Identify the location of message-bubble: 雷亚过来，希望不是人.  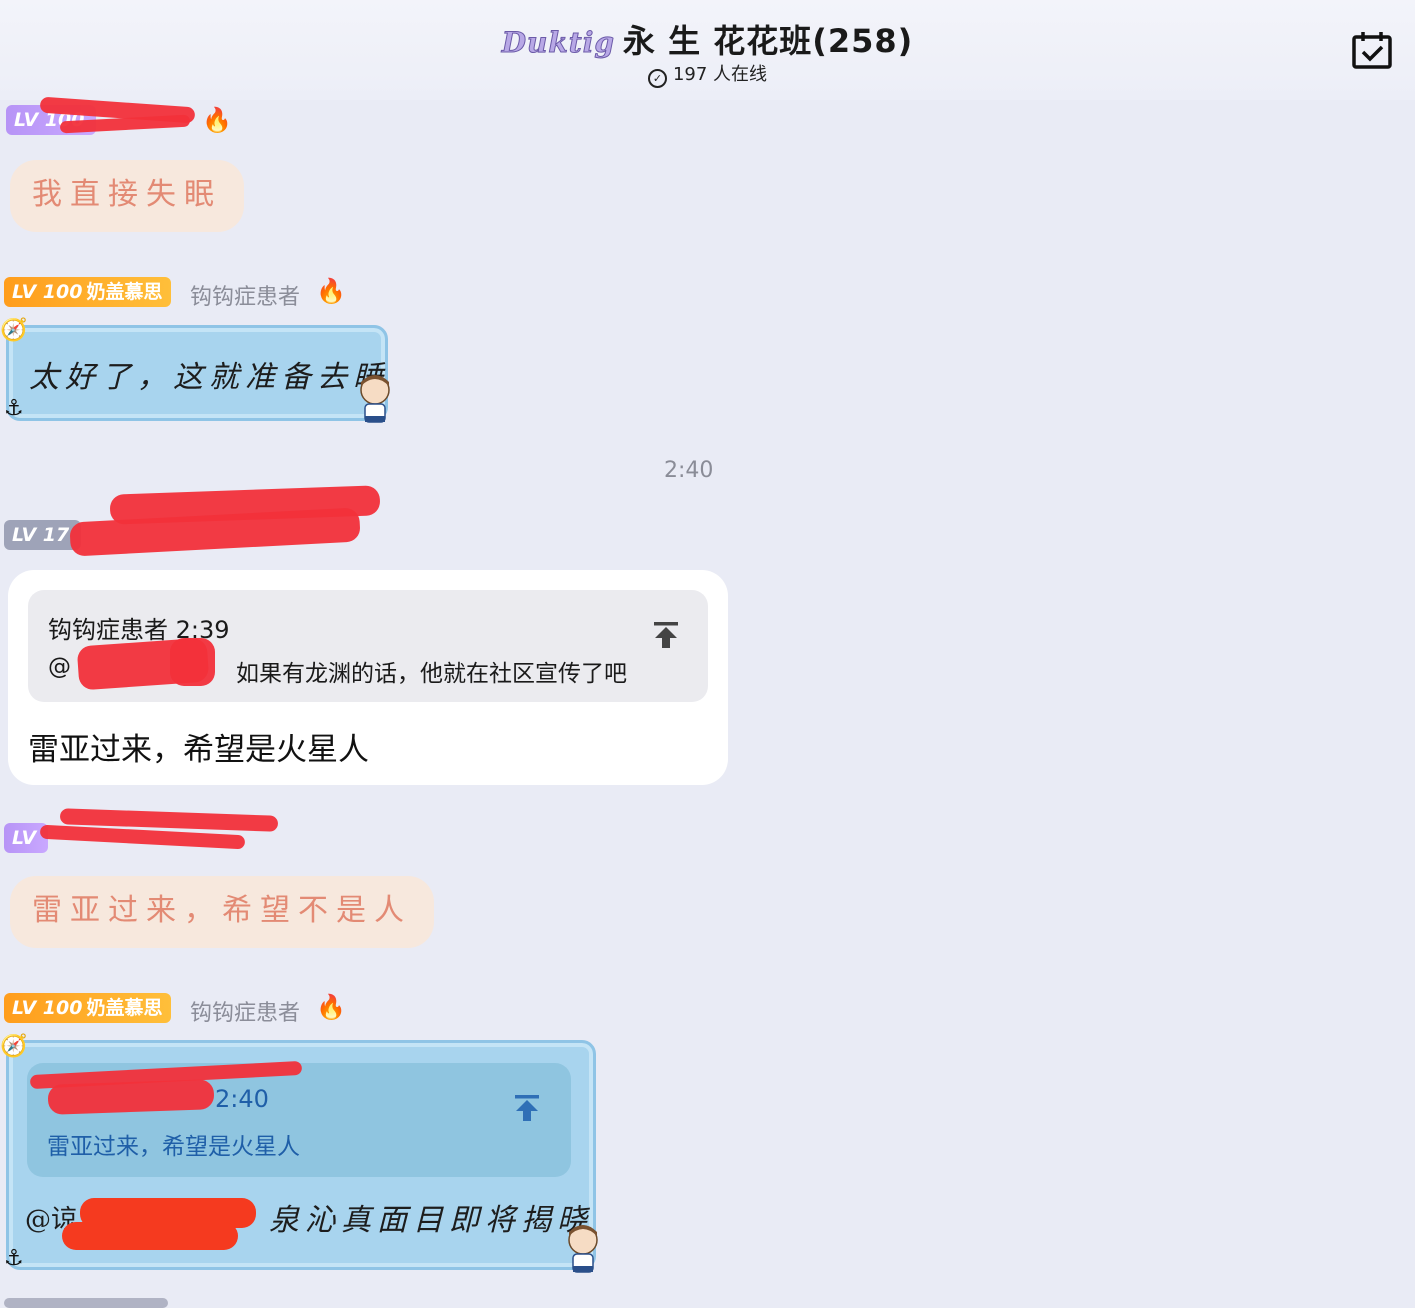
(222, 912).